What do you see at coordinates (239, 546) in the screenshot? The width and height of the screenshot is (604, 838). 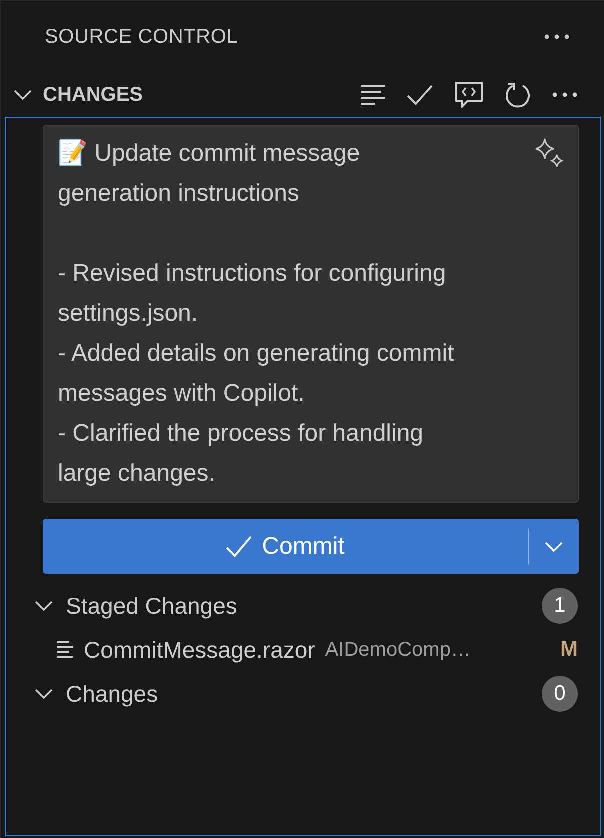 I see `check-icon` at bounding box center [239, 546].